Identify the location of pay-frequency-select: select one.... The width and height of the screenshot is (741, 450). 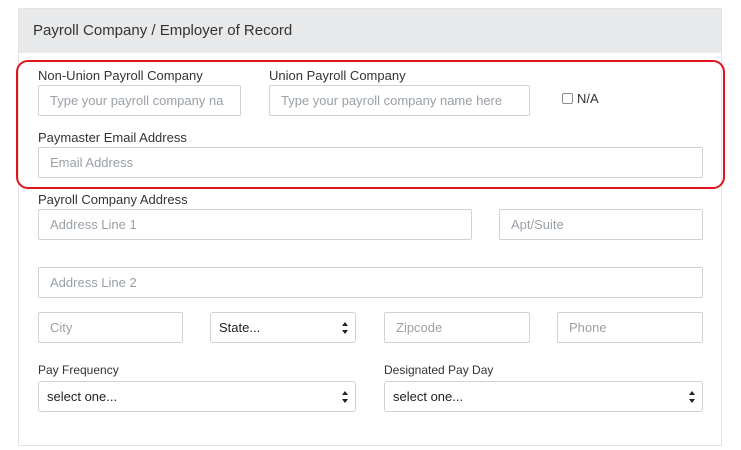
(197, 396).